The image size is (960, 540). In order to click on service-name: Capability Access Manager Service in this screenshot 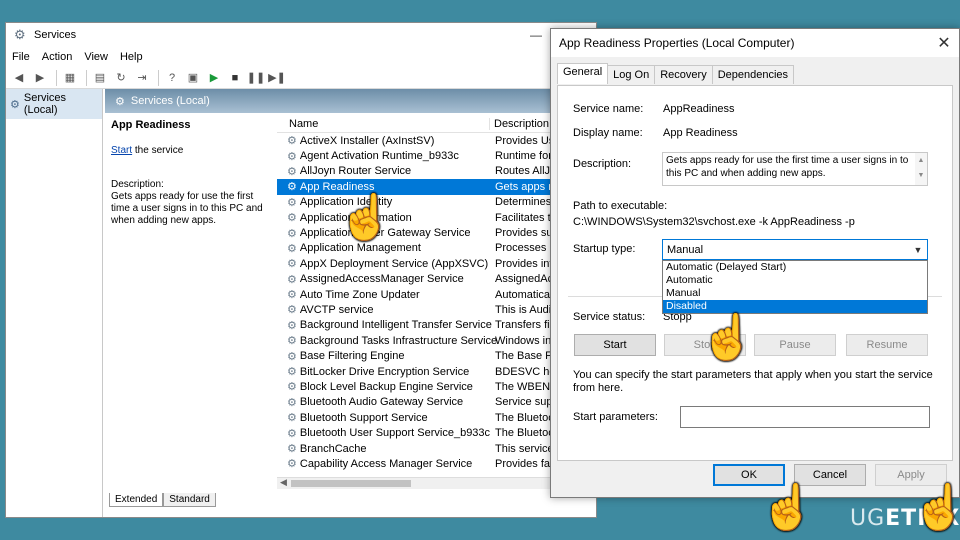, I will do `click(386, 463)`.